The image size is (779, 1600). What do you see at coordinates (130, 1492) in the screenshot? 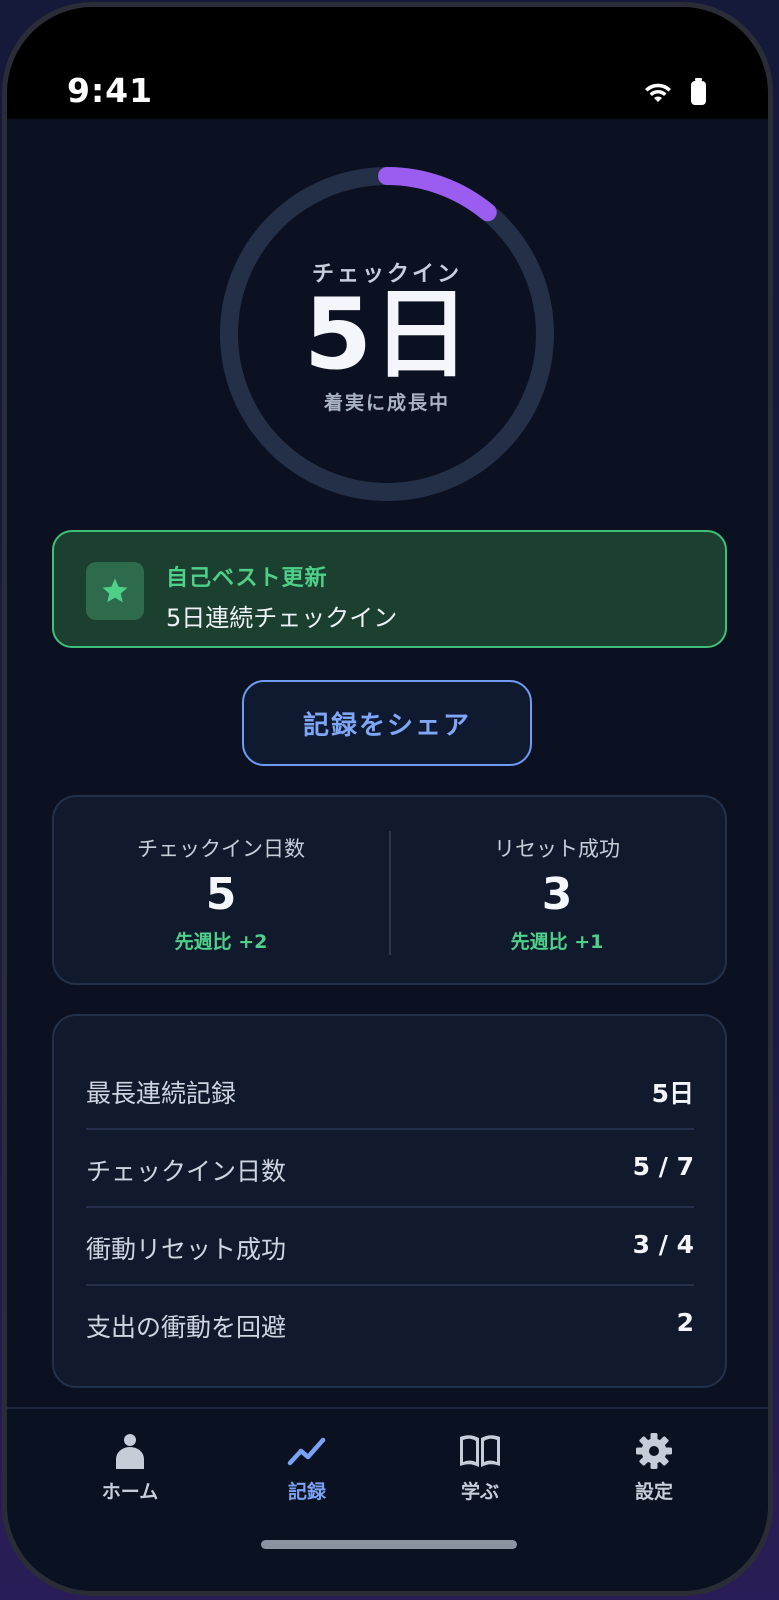
I see `nav-label: ホーム` at bounding box center [130, 1492].